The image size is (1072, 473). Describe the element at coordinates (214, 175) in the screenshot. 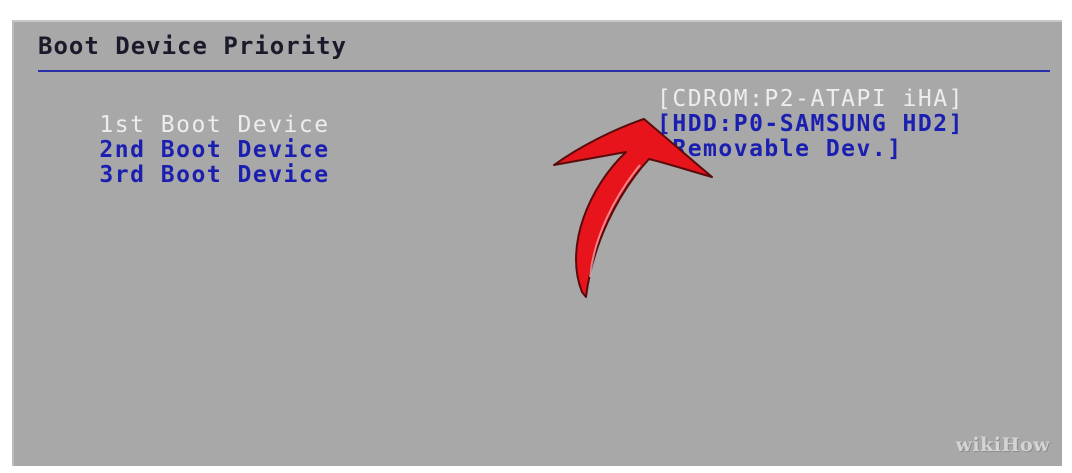

I see `boot-device-label: 3rd Boot Device` at that location.